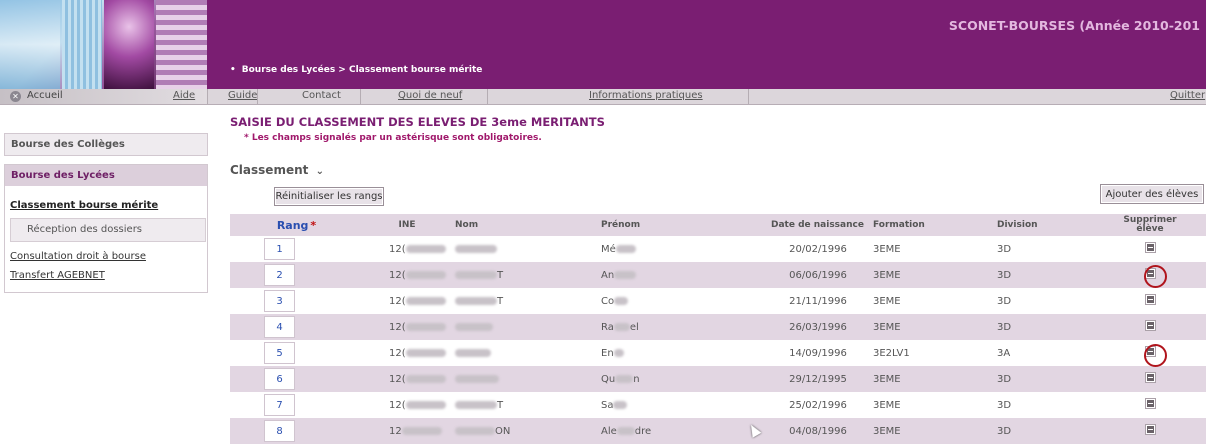 This screenshot has width=1206, height=444. What do you see at coordinates (608, 275) in the screenshot?
I see `prenom-cell: An` at bounding box center [608, 275].